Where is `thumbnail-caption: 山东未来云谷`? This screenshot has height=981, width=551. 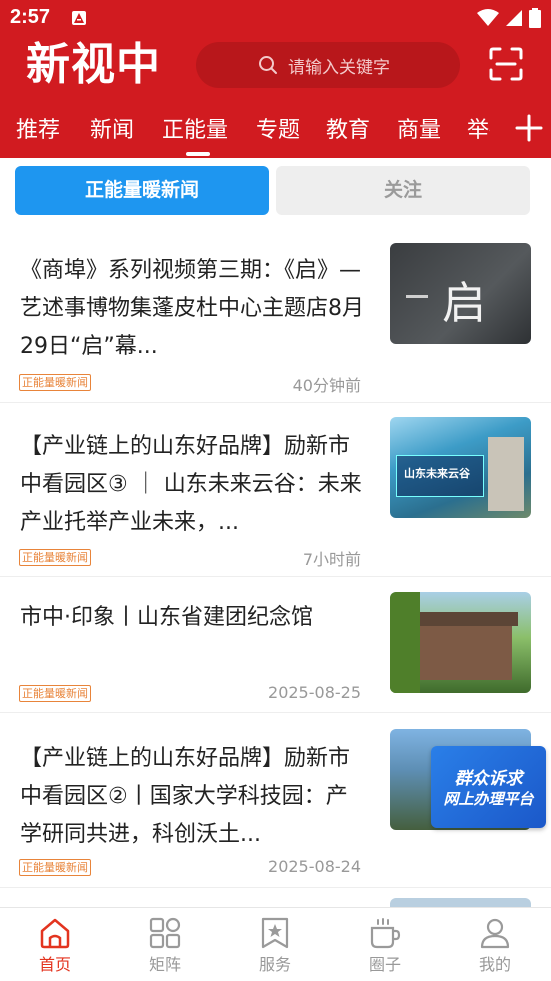 thumbnail-caption: 山东未来云谷 is located at coordinates (437, 473).